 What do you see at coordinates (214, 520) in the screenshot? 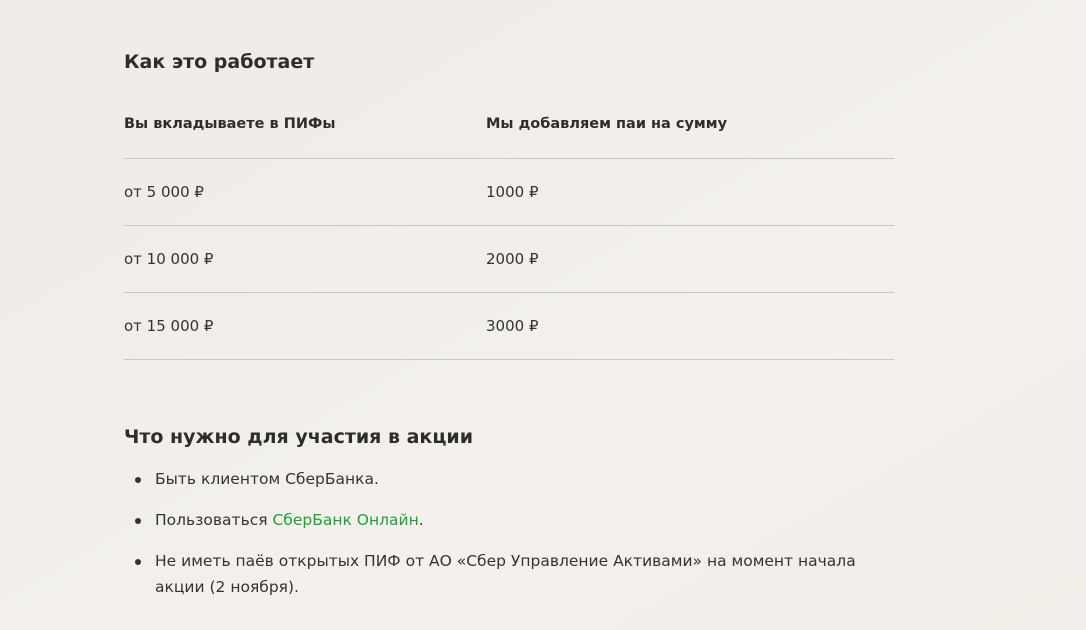
I see `requirement-text-prefix: Пользоваться` at bounding box center [214, 520].